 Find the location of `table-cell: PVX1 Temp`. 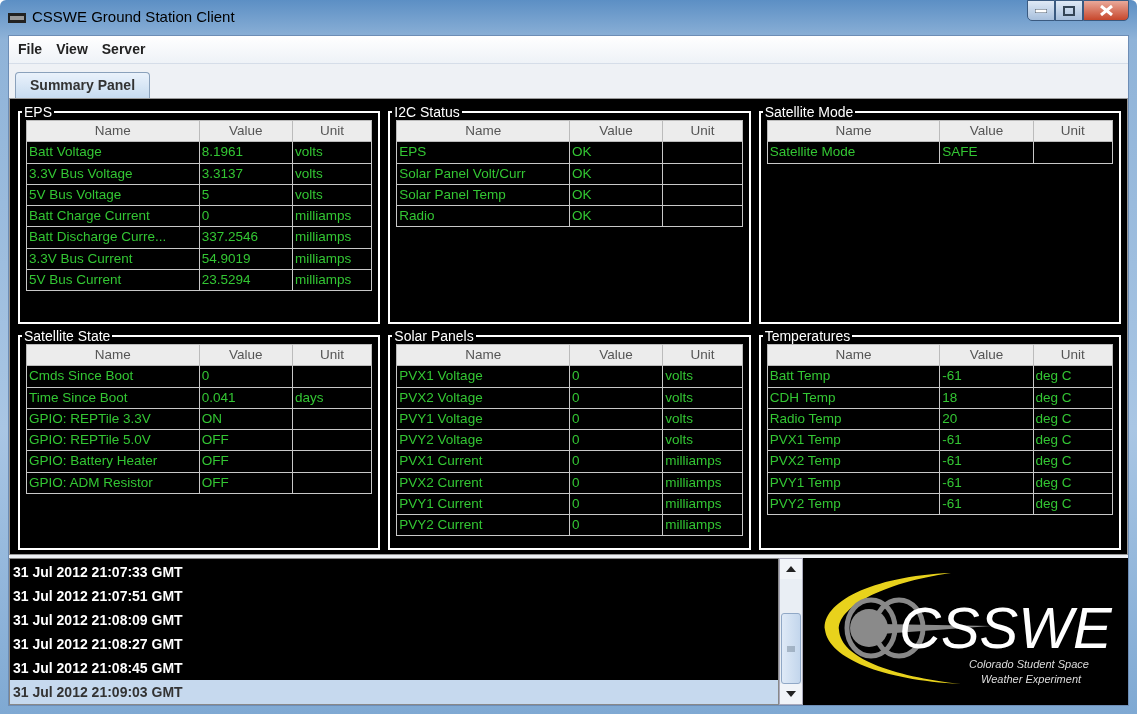

table-cell: PVX1 Temp is located at coordinates (853, 440).